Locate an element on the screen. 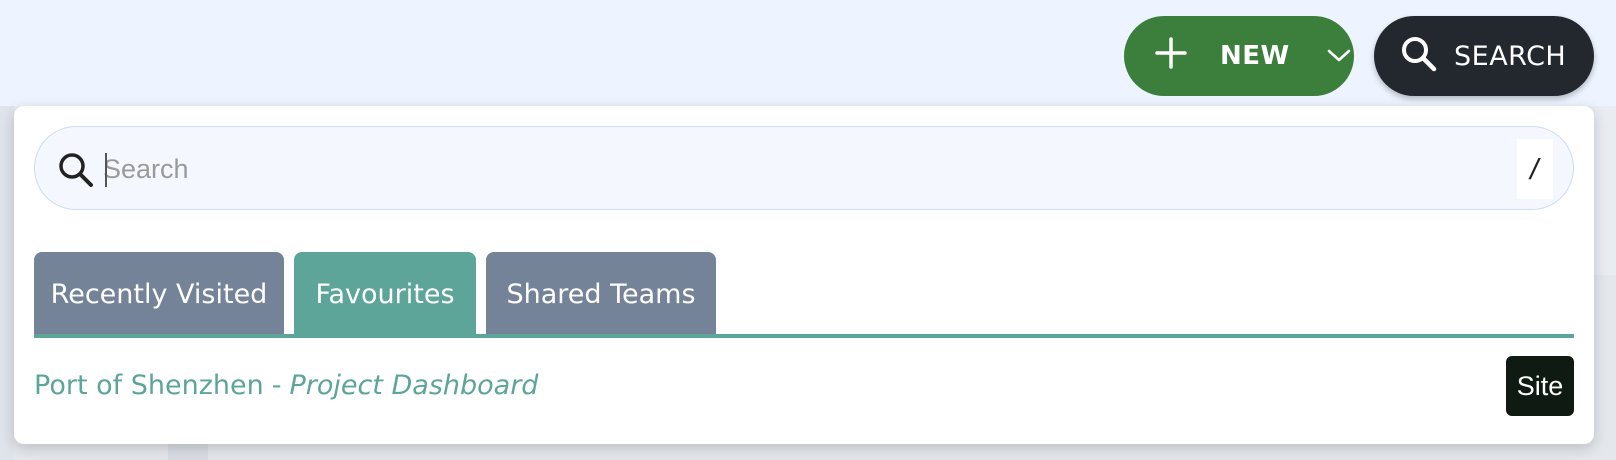 The height and width of the screenshot is (460, 1616). tab-label: Recently Visited is located at coordinates (159, 294).